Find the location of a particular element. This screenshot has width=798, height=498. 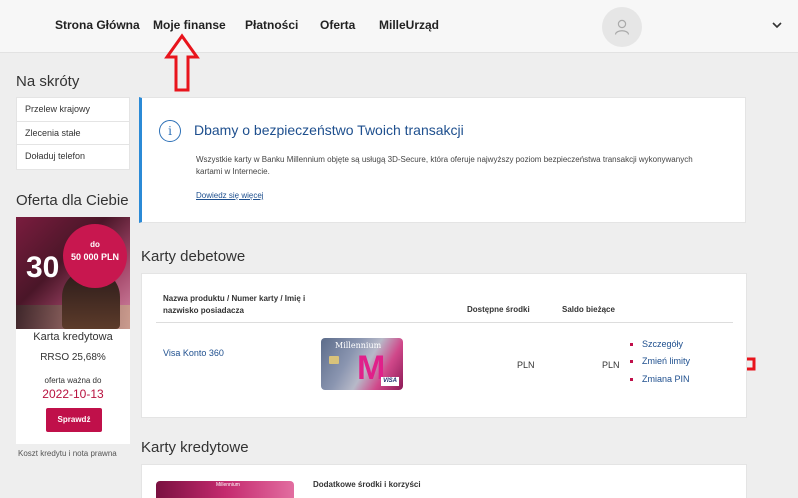

nav-platnosci: Płatności is located at coordinates (271, 25).